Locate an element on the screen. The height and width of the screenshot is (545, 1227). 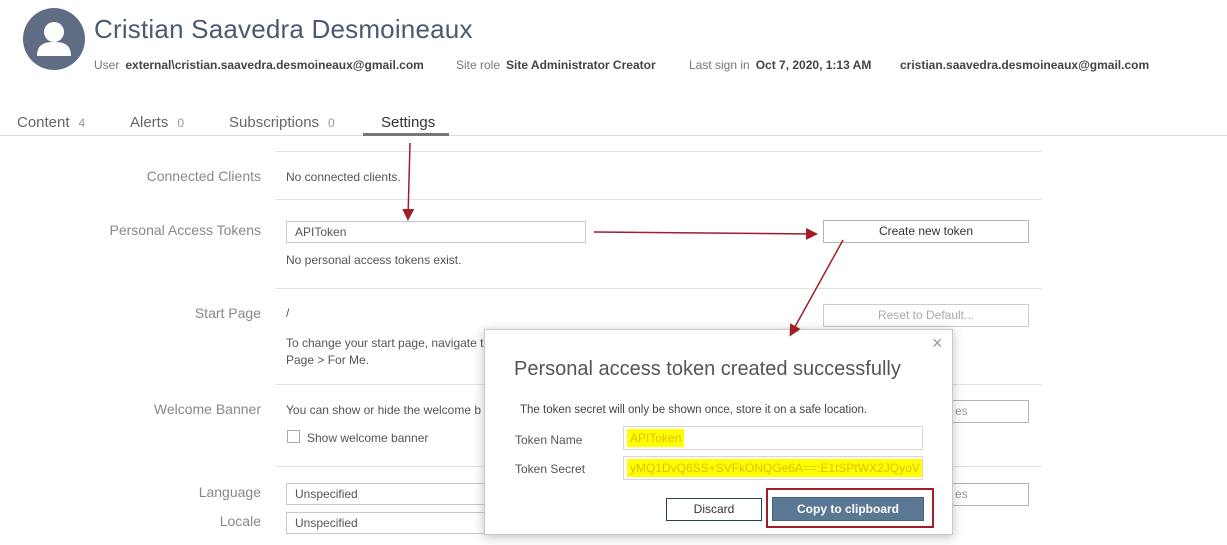
locale-select: Unspecified is located at coordinates (386, 523).